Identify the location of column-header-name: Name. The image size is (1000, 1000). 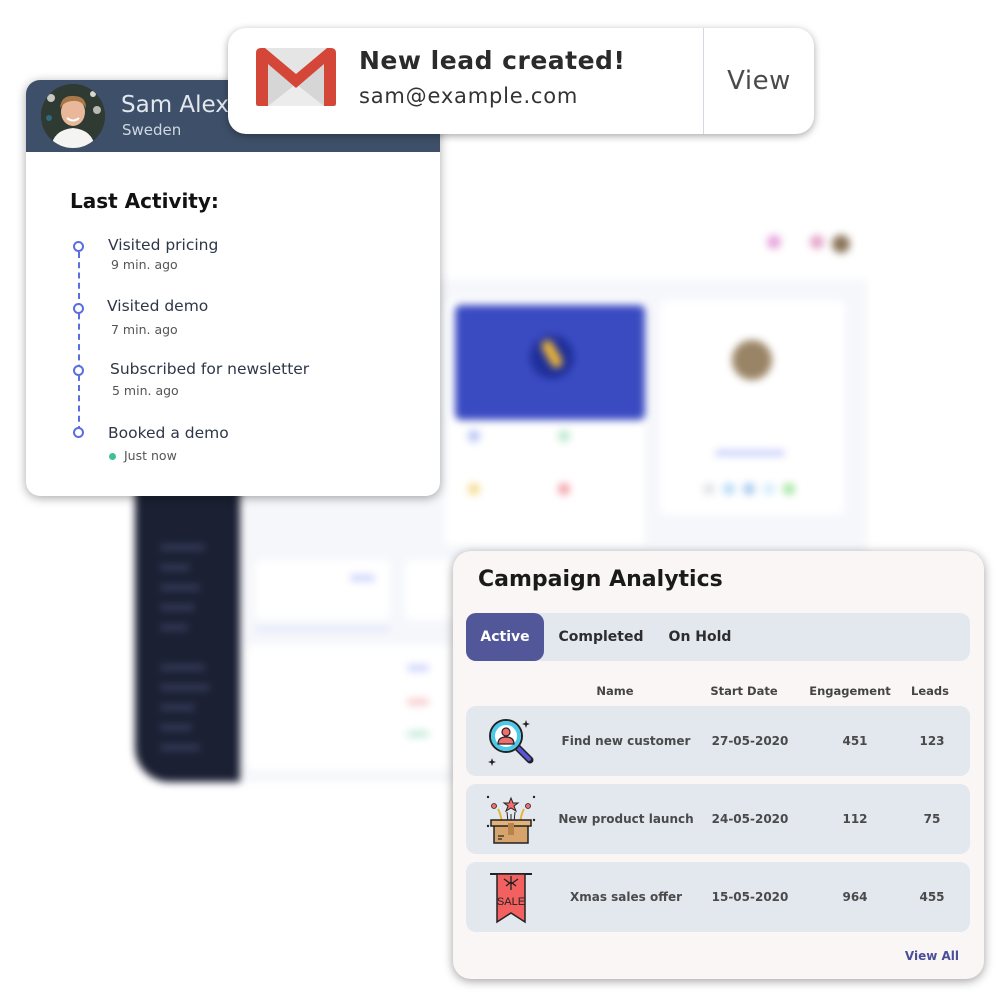
(614, 691).